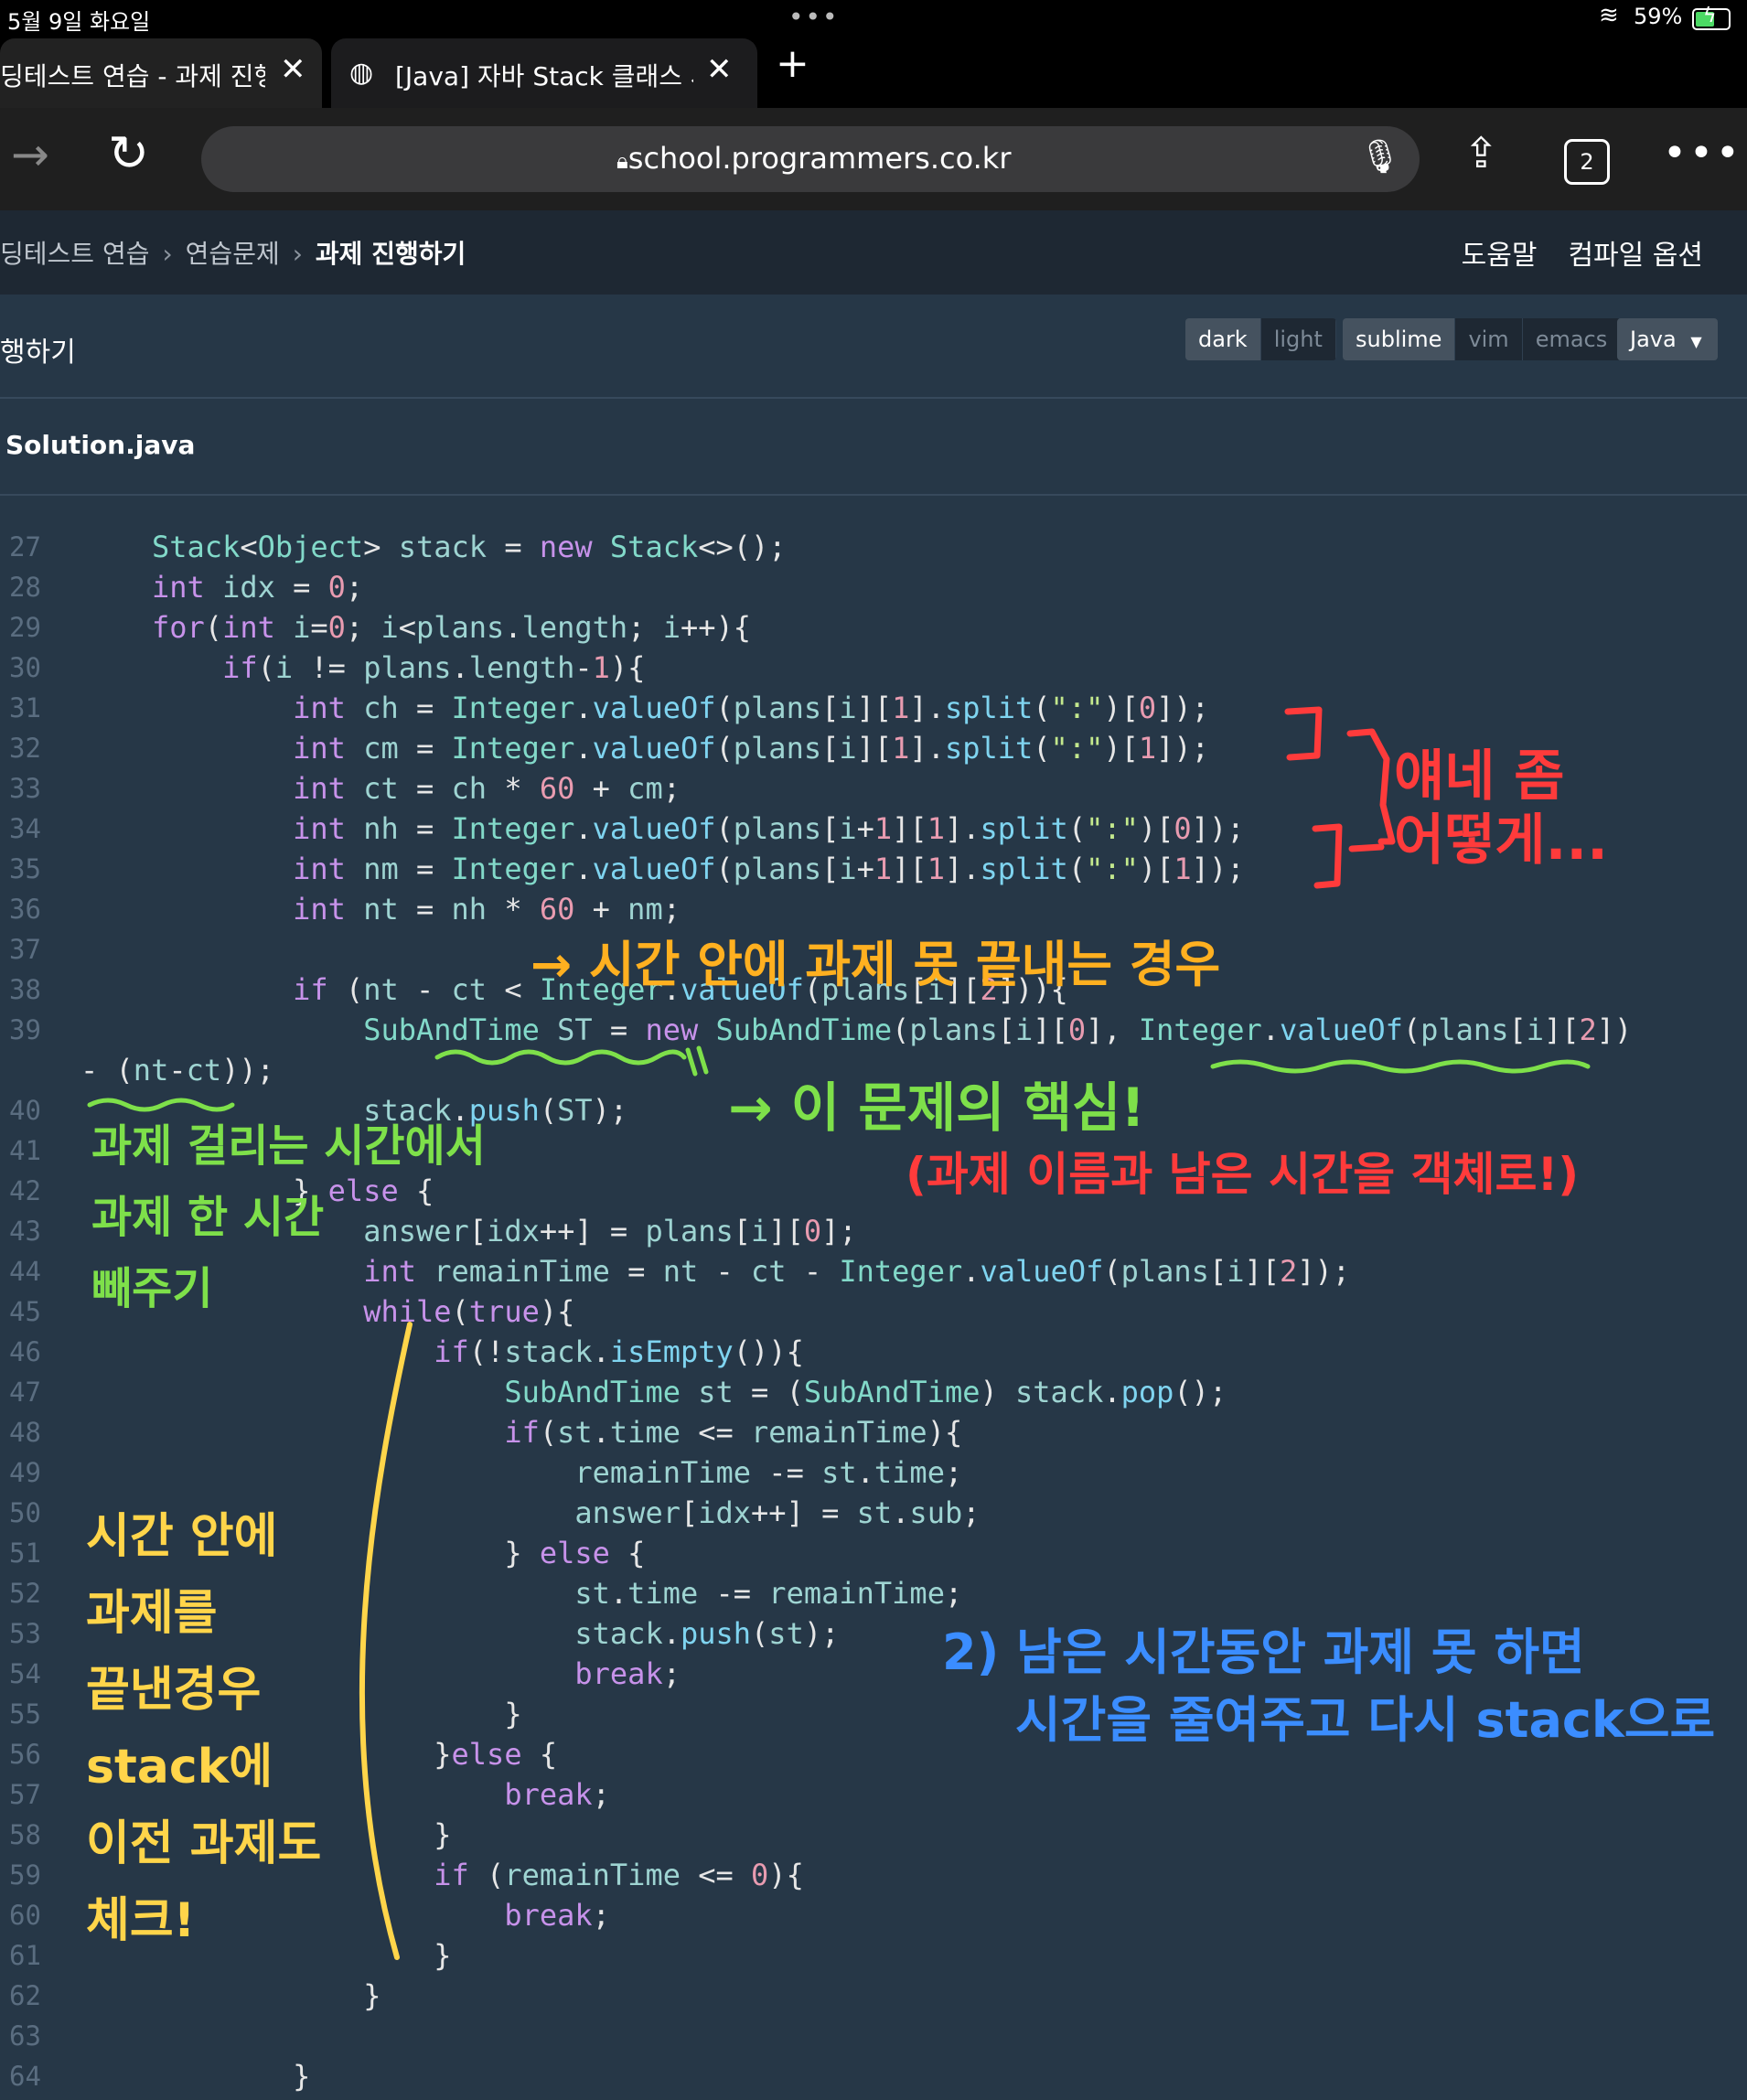 Image resolution: width=1747 pixels, height=2100 pixels. Describe the element at coordinates (876, 964) in the screenshot. I see `annotation-orange-case: → 시간 안에 과제 못 끝내는 경우` at that location.